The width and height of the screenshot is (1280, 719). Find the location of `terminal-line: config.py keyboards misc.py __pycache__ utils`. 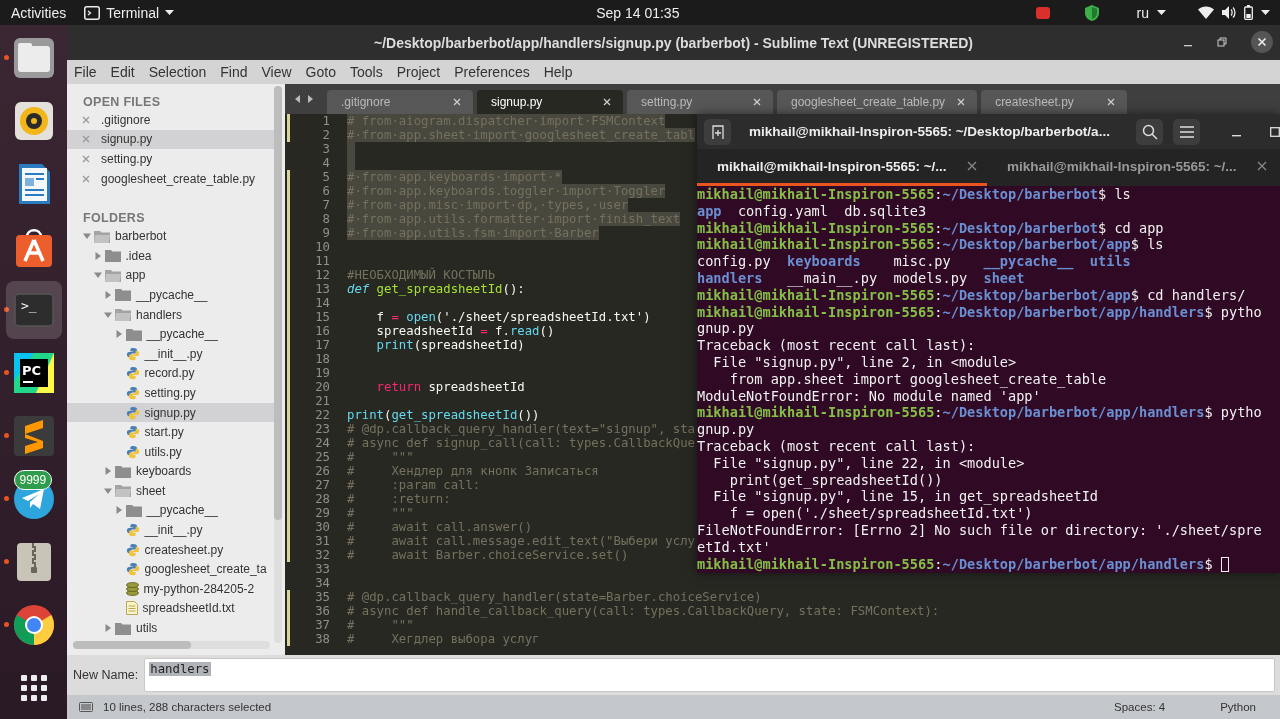

terminal-line: config.py keyboards misc.py __pycache__ utils is located at coordinates (914, 261).